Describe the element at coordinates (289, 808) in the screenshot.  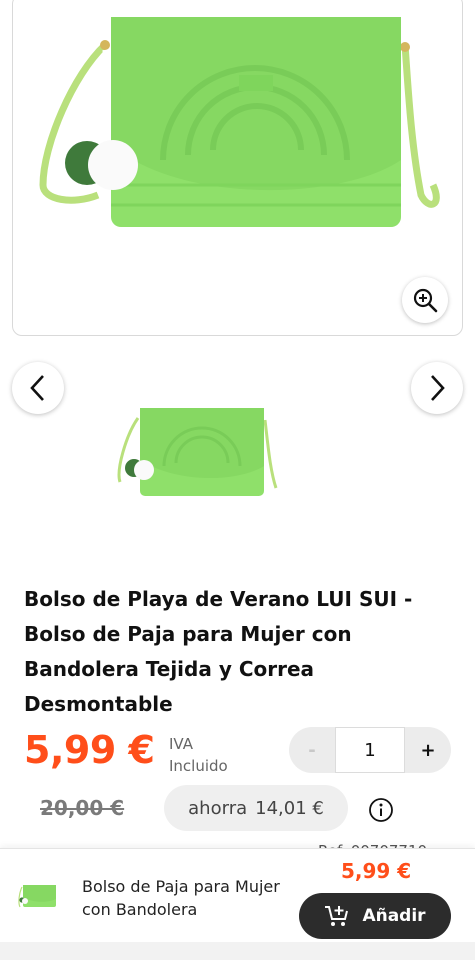
I see `savings-amount: 14,01 €` at that location.